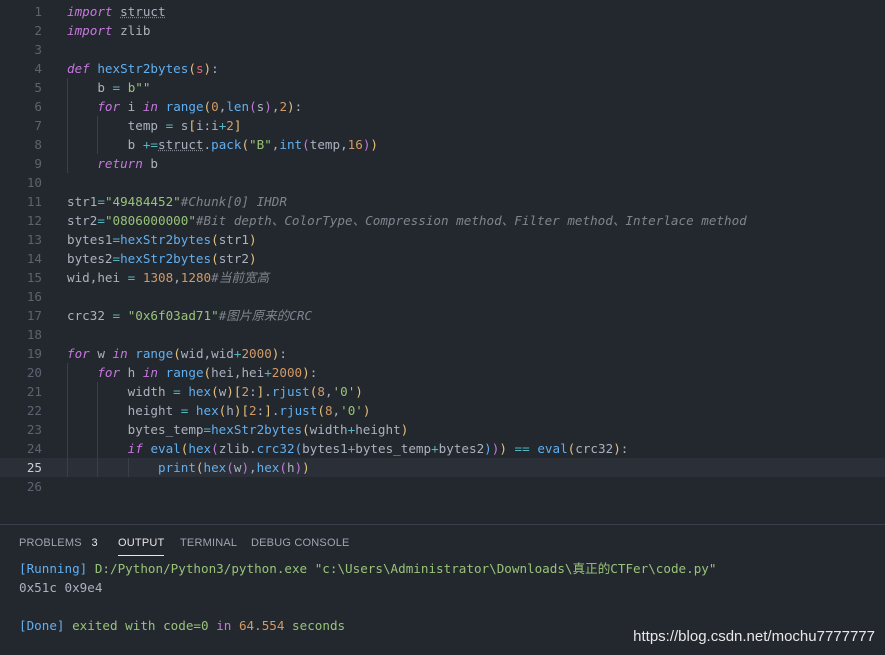 Image resolution: width=885 pixels, height=655 pixels. Describe the element at coordinates (34, 296) in the screenshot. I see `line-number: 16` at that location.